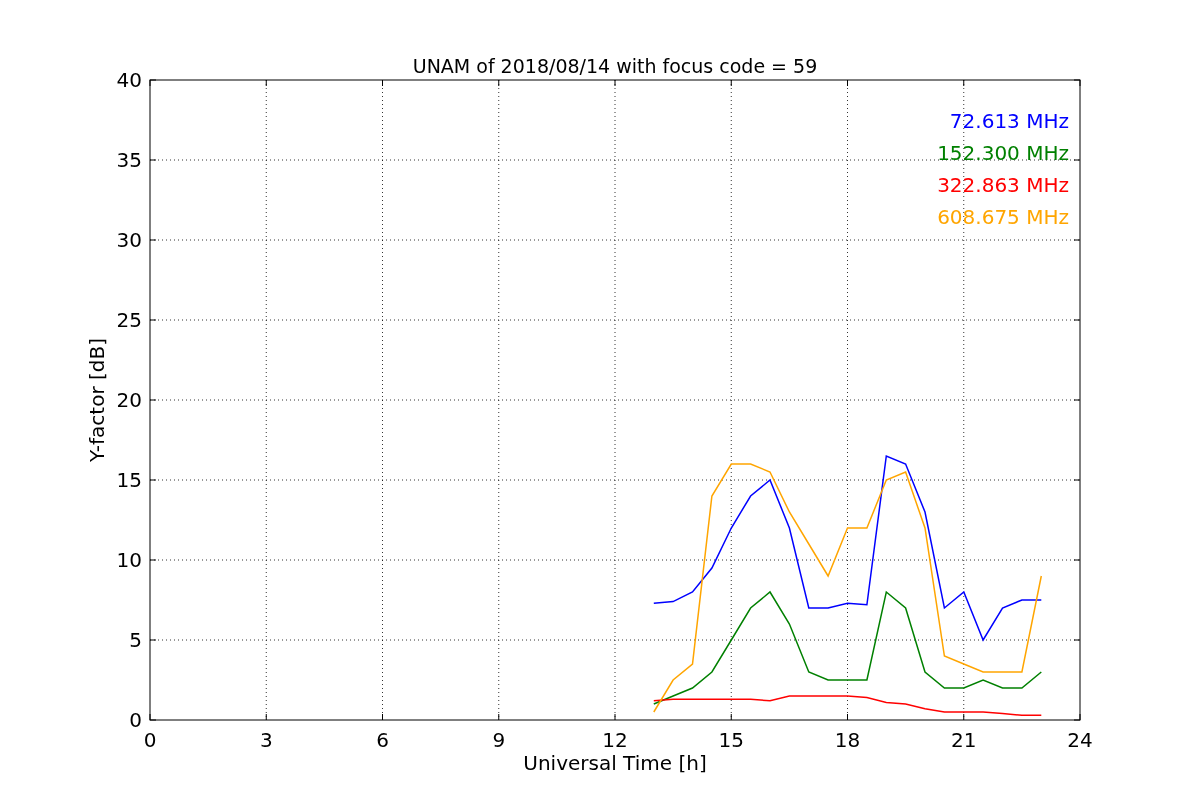  I want to click on legend-label: 152.300 MHz, so click(1003, 153).